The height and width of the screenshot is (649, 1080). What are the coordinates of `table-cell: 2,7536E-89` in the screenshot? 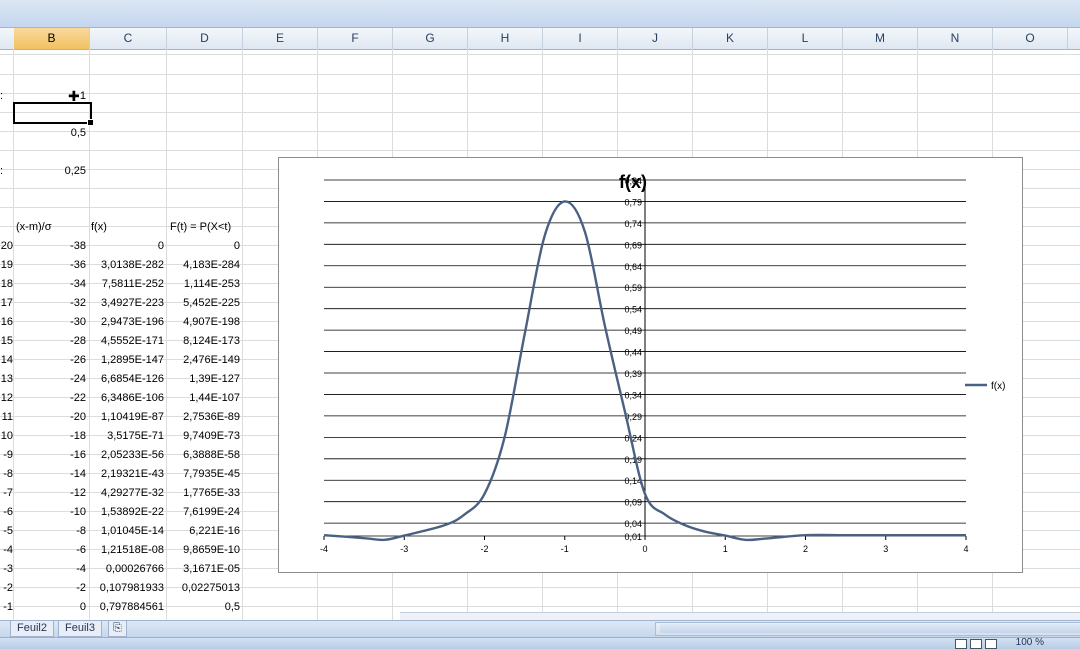 It's located at (203, 417).